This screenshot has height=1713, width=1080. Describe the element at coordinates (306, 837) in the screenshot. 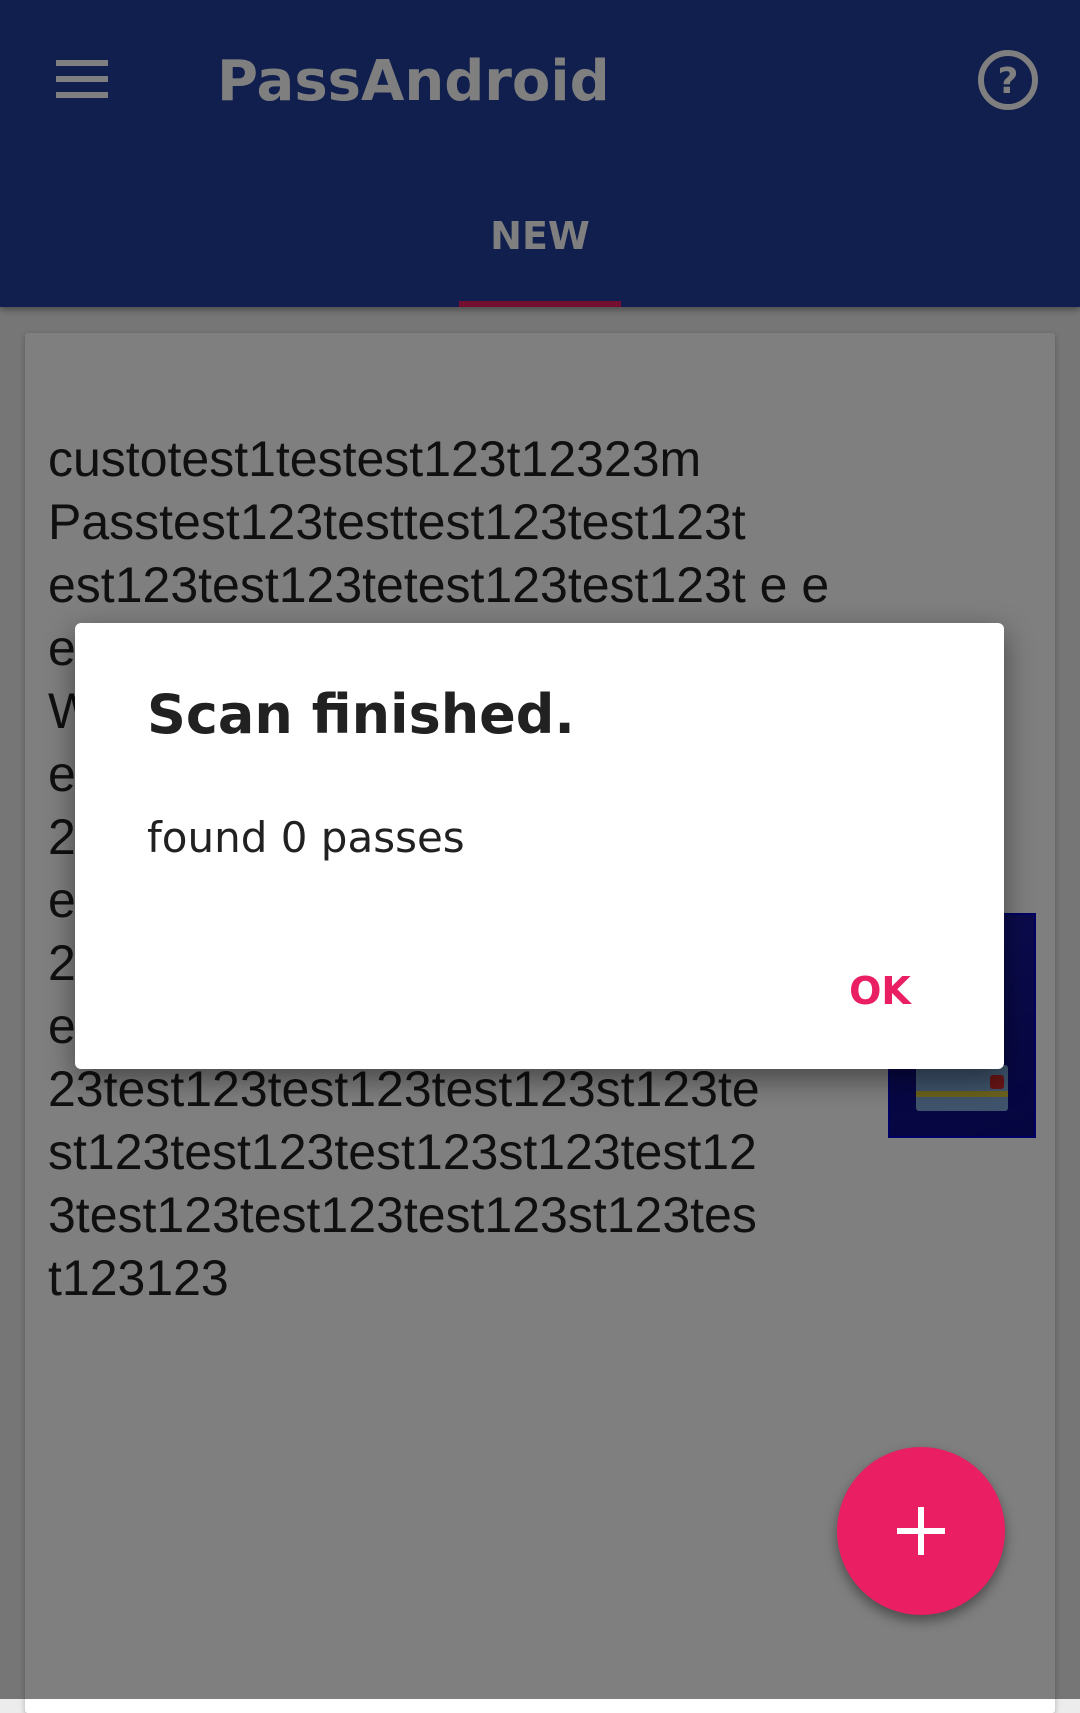

I see `dialog-message: found 0 passes` at that location.